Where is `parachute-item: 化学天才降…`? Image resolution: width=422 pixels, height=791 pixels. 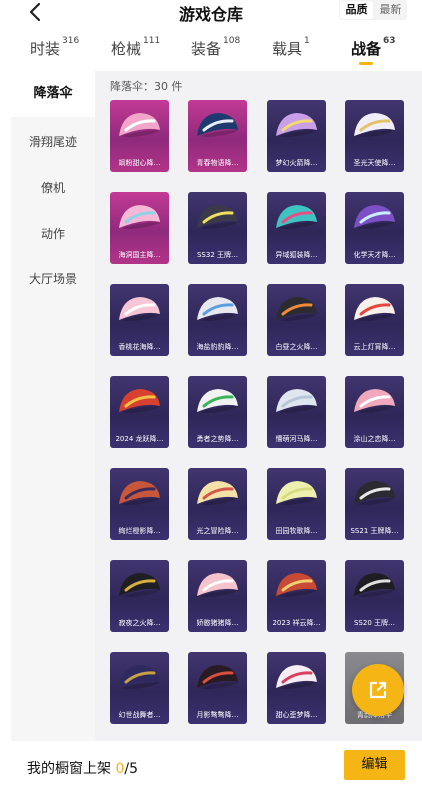
parachute-item: 化学天才降… is located at coordinates (374, 228).